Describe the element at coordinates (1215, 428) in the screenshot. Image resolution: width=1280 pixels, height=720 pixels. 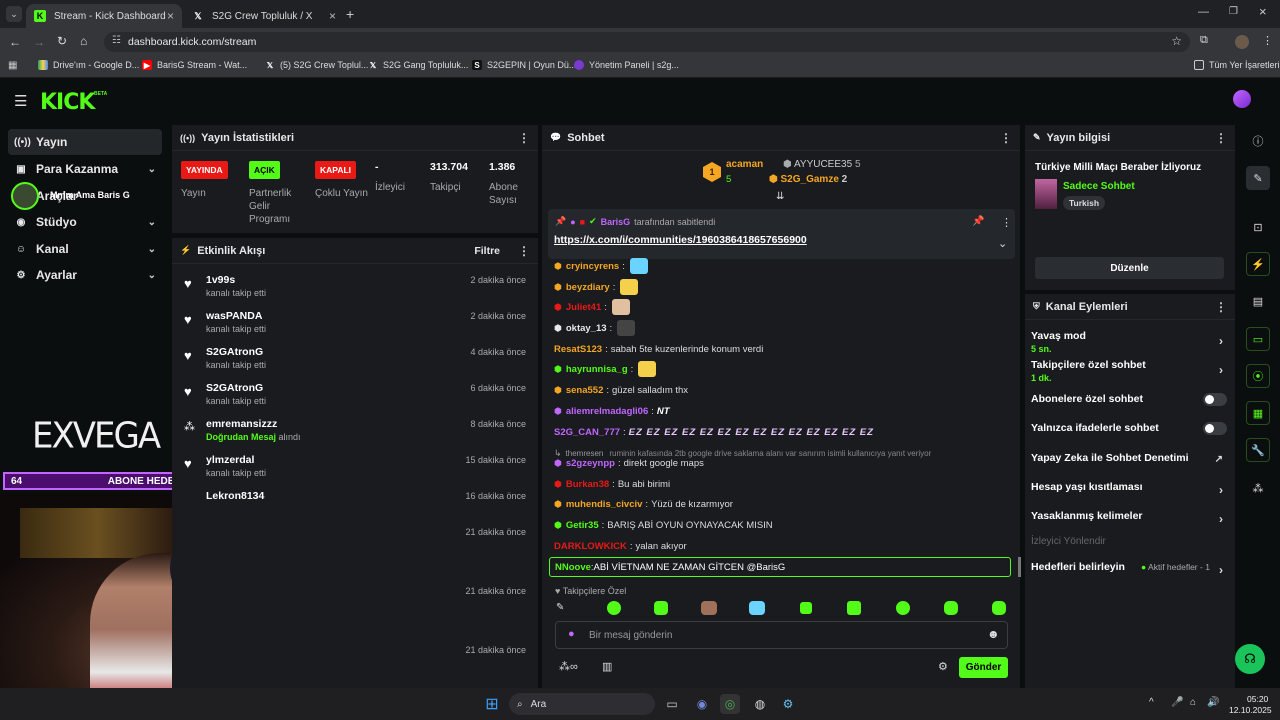
I see `emote-chat-toggle` at that location.